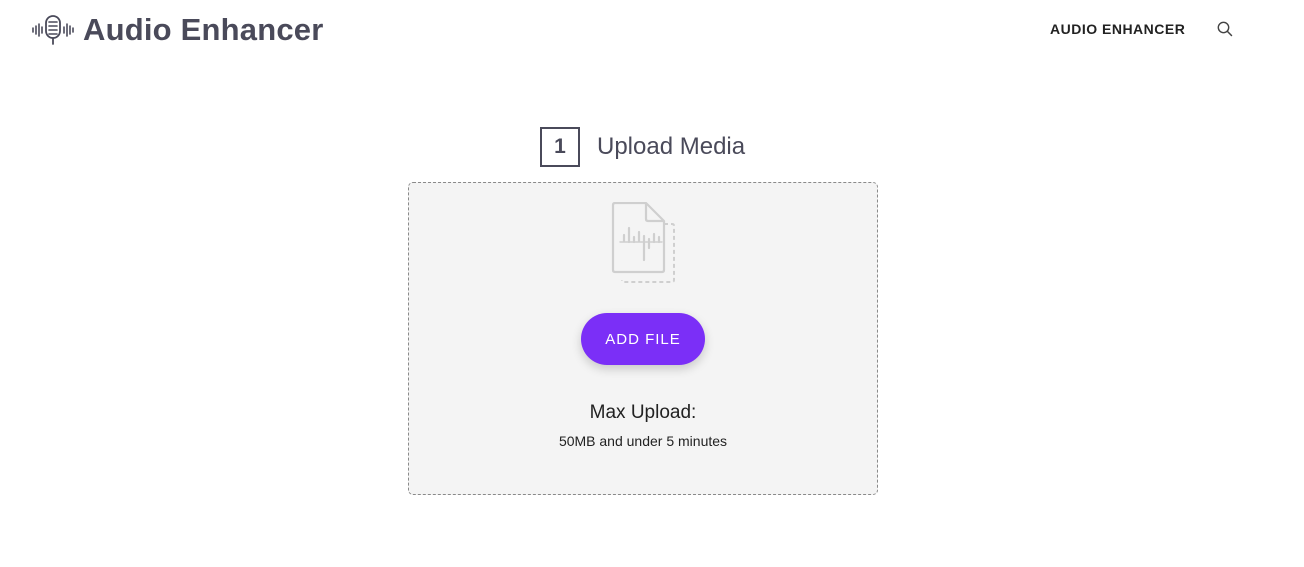  I want to click on microphone-soundwave-icon, so click(53, 30).